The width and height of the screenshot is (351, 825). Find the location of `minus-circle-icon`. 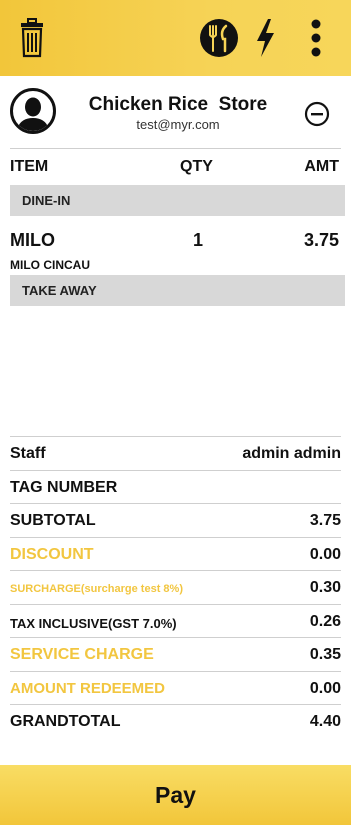

minus-circle-icon is located at coordinates (317, 114).